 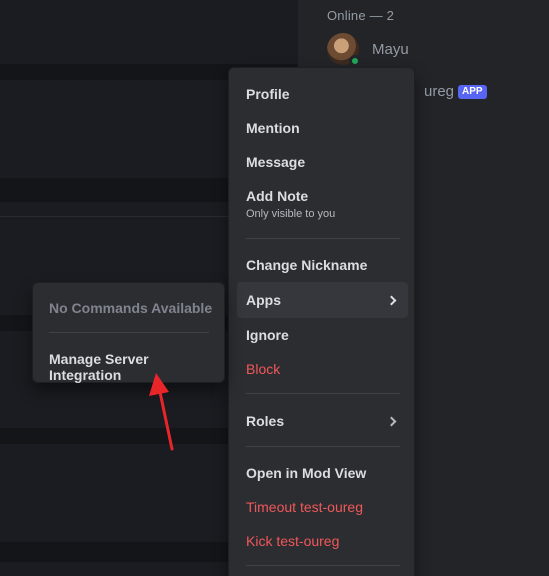 I want to click on menu-item-label: Change Nickname, so click(x=307, y=265).